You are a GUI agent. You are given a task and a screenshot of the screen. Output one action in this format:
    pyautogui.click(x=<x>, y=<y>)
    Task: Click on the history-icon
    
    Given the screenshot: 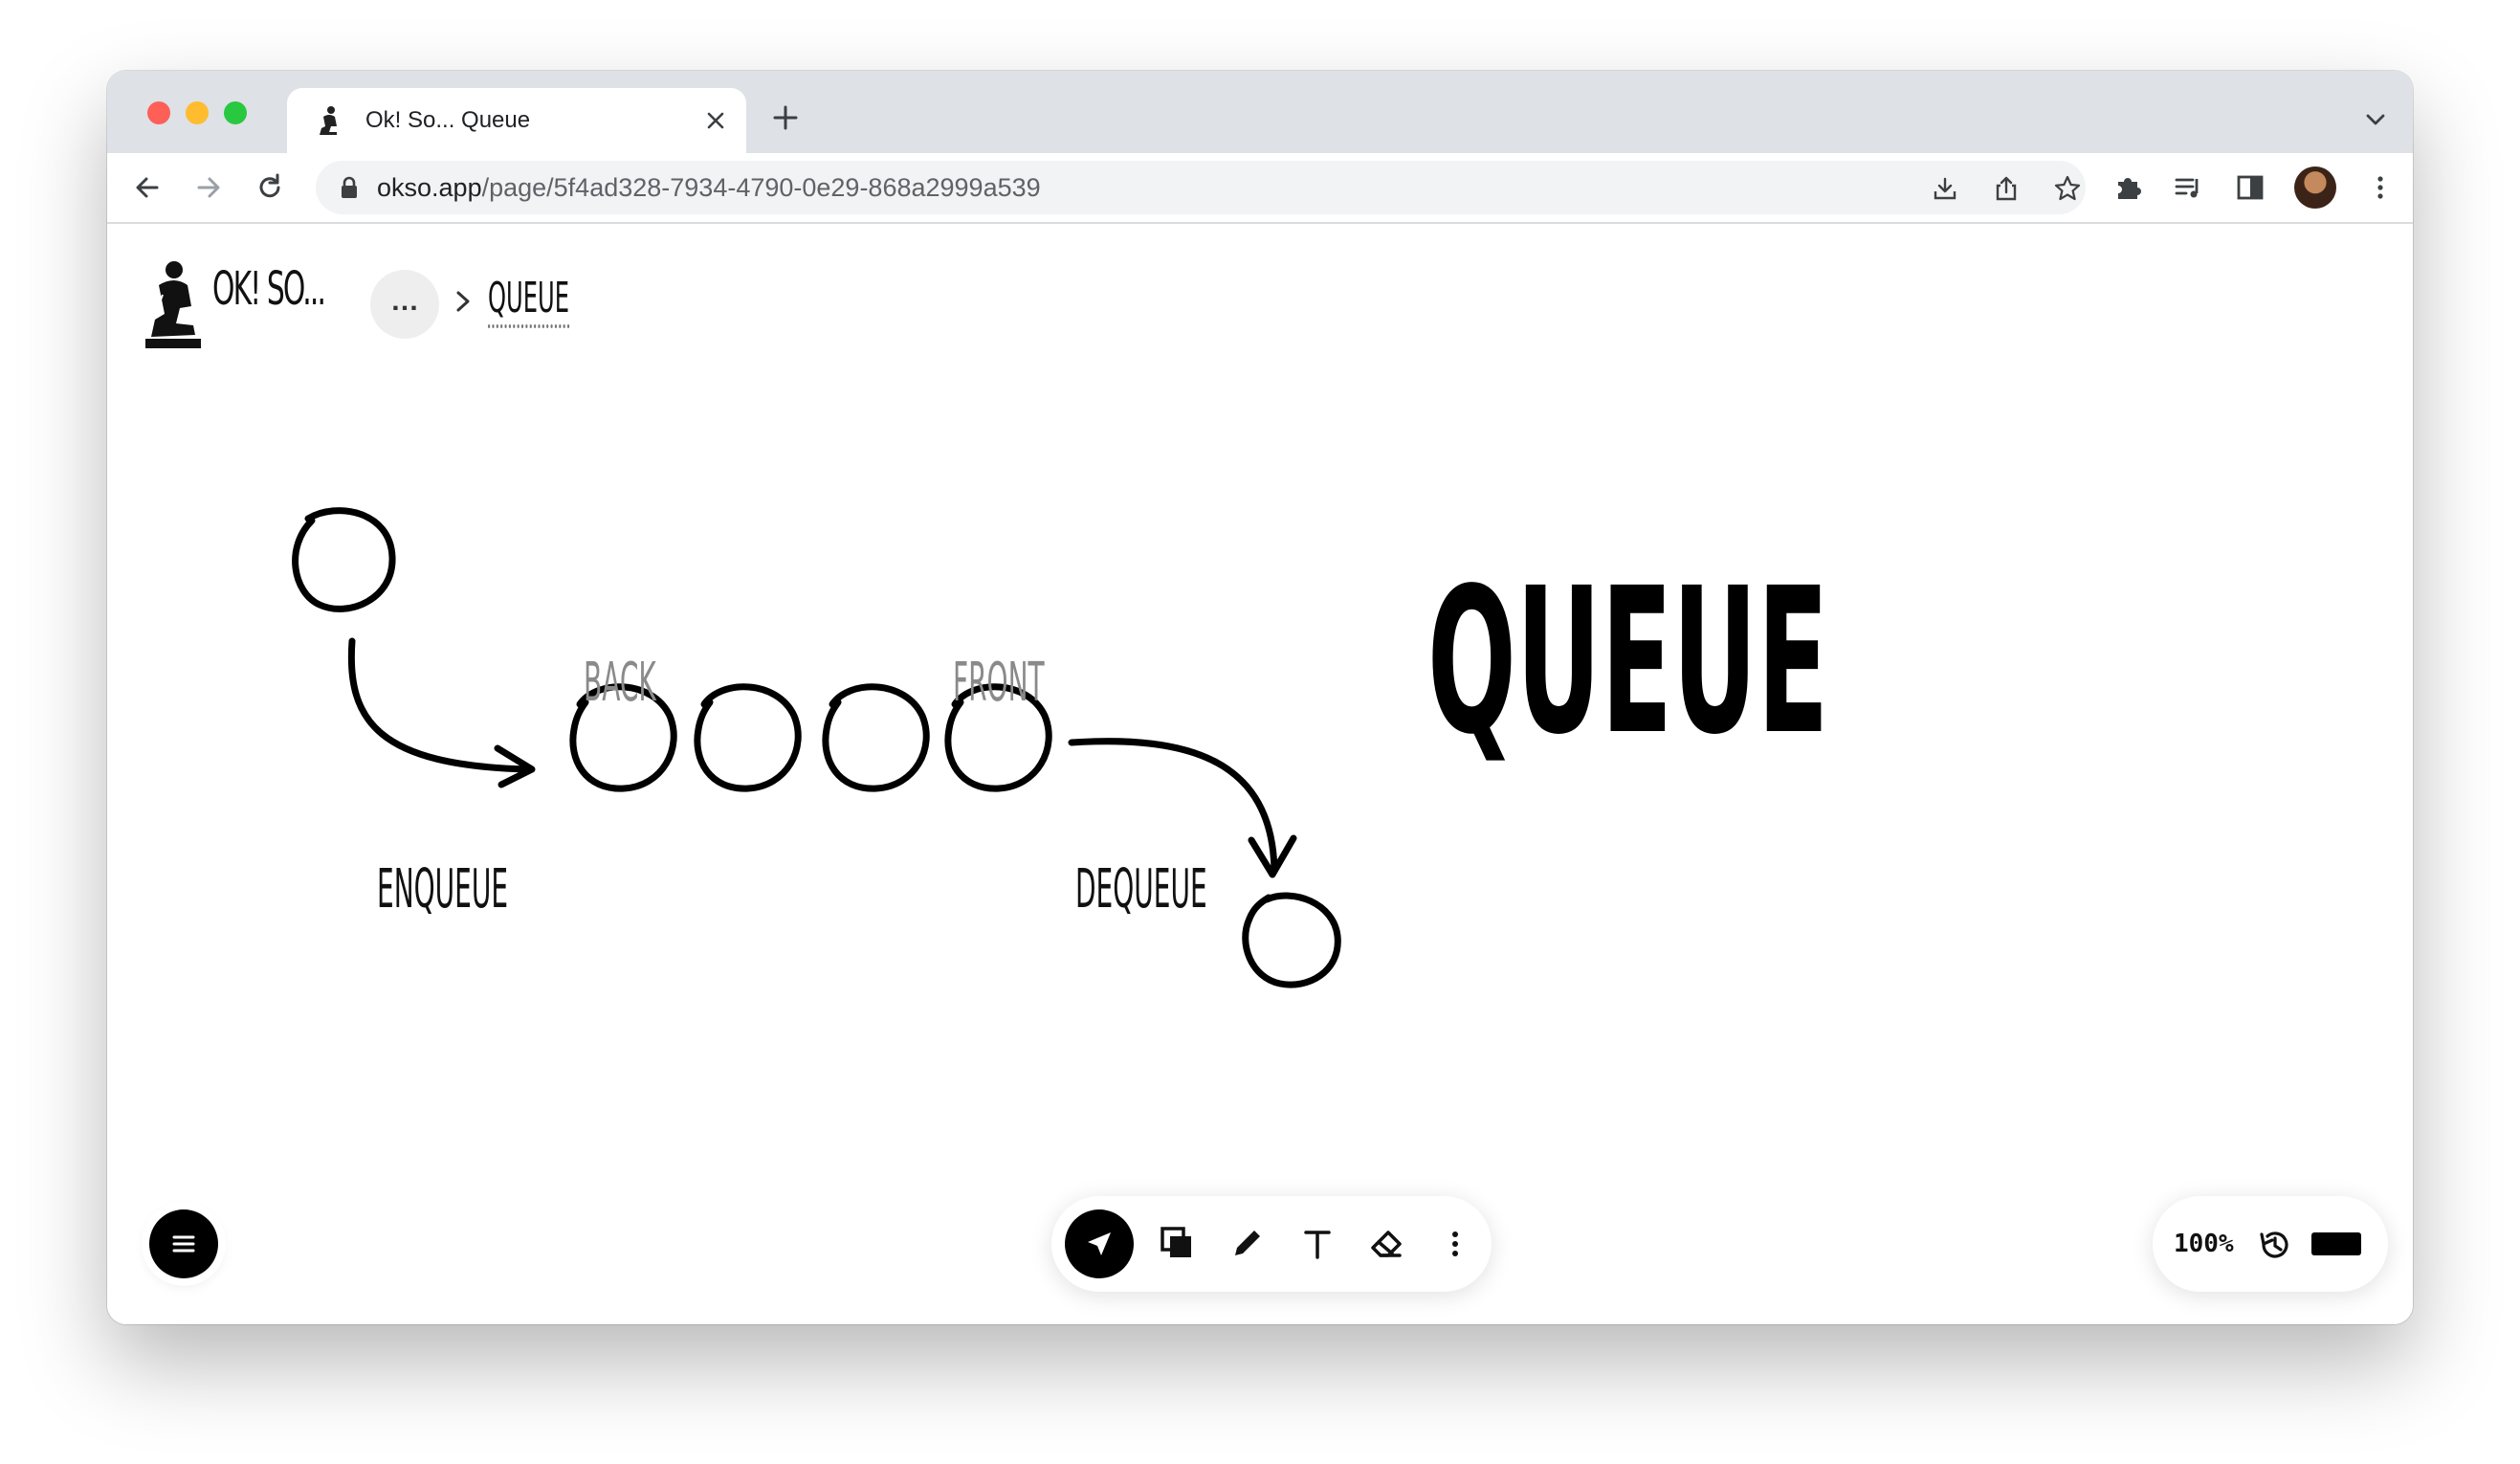 What is the action you would take?
    pyautogui.click(x=2274, y=1245)
    